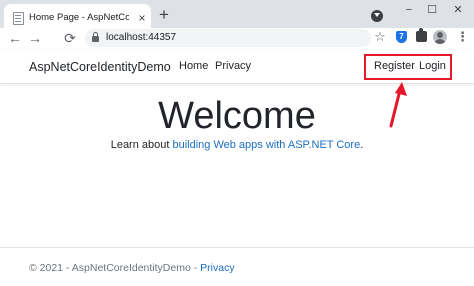  What do you see at coordinates (401, 37) in the screenshot?
I see `extension-shield-icon` at bounding box center [401, 37].